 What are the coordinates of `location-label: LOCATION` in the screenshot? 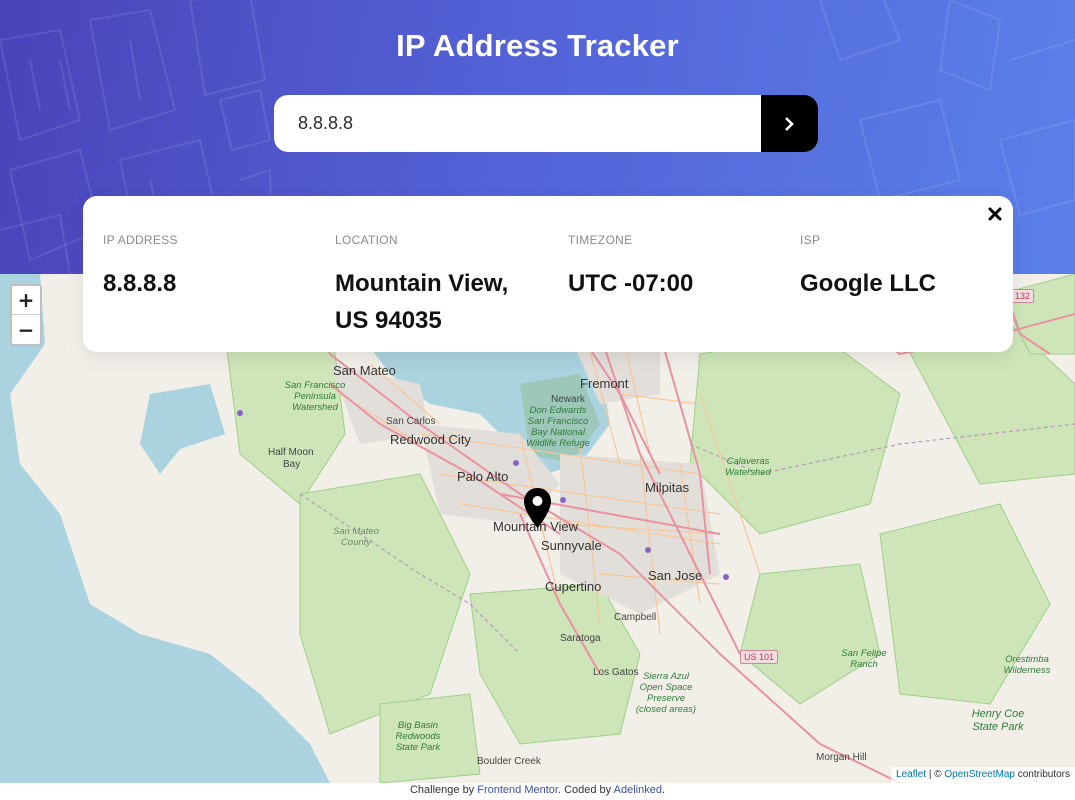 It's located at (366, 240).